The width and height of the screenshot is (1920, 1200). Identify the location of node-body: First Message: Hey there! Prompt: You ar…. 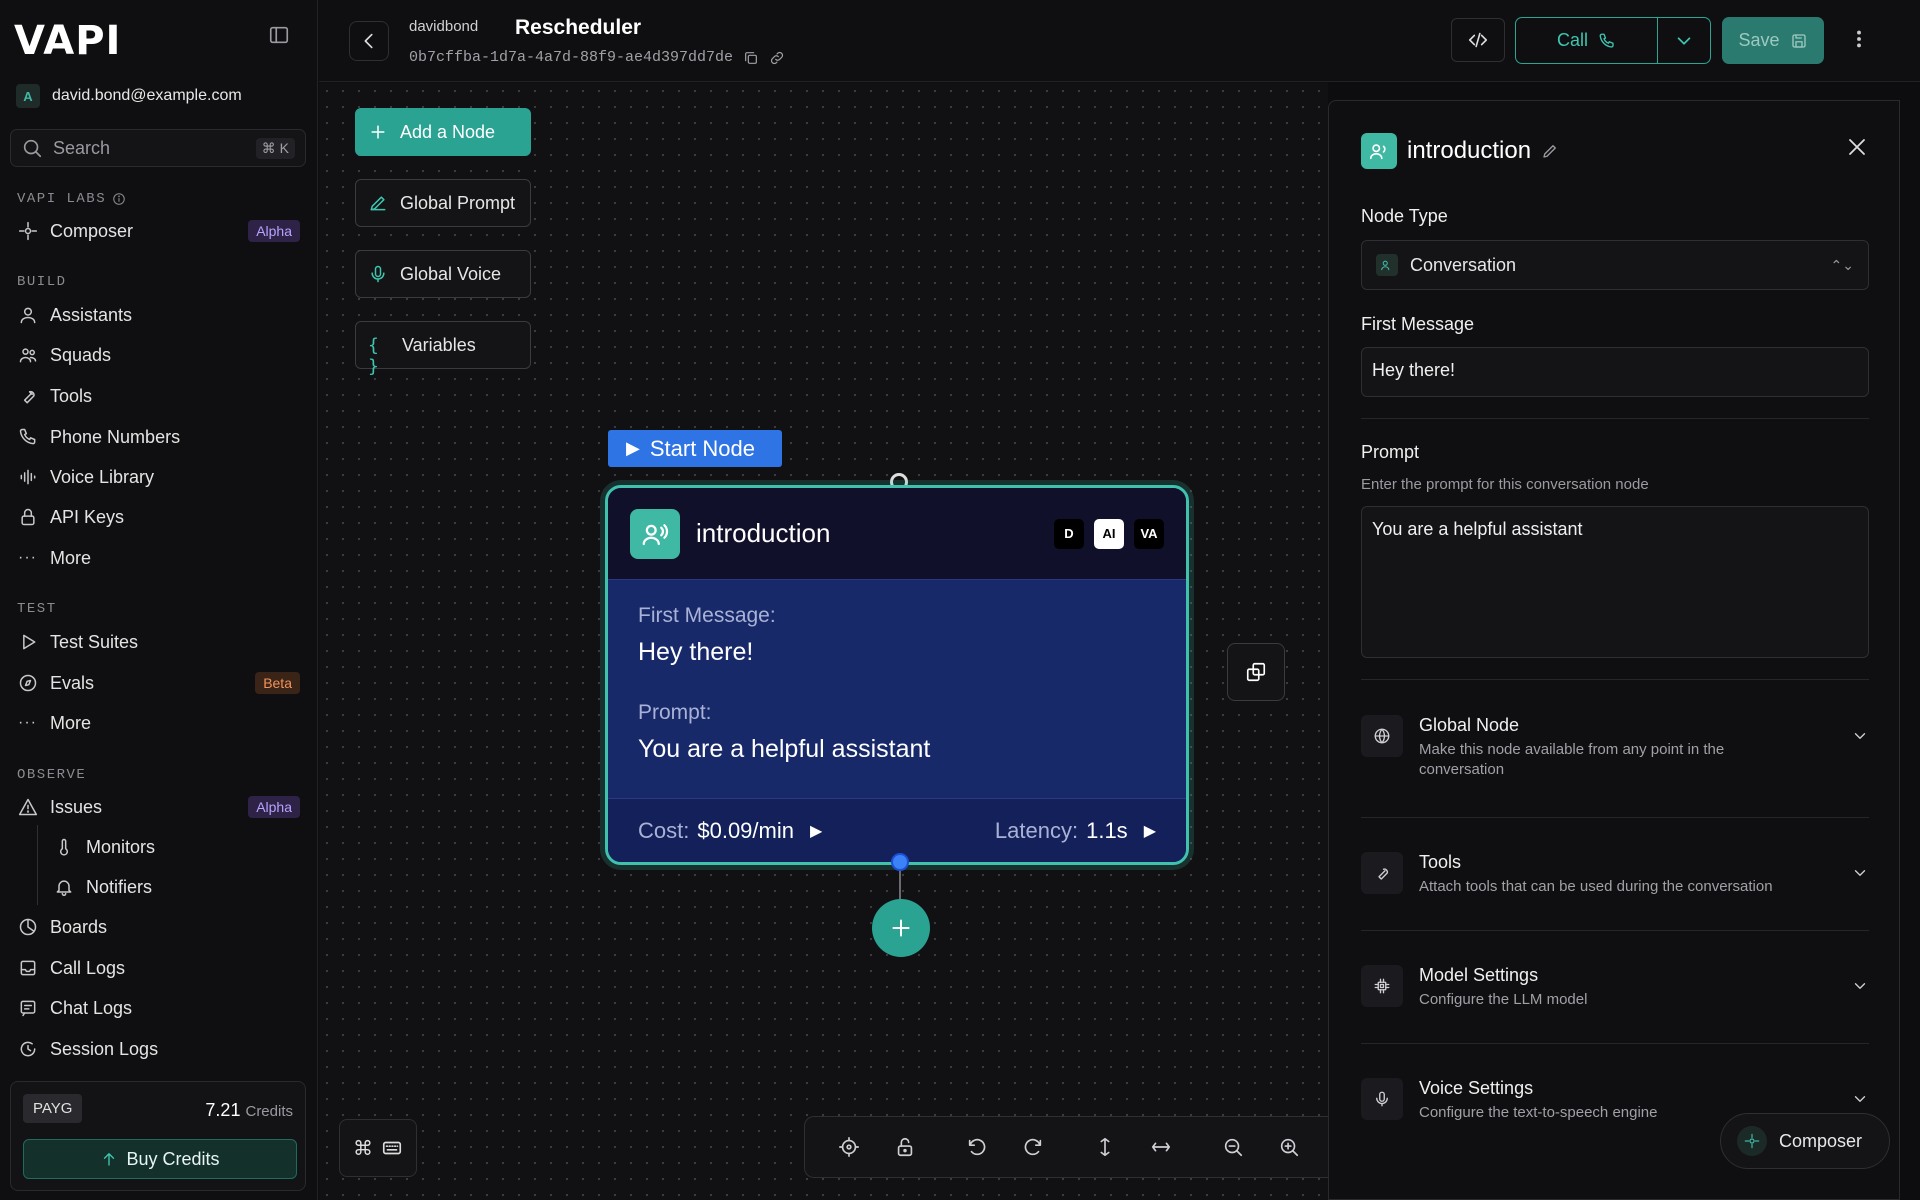
(897, 672).